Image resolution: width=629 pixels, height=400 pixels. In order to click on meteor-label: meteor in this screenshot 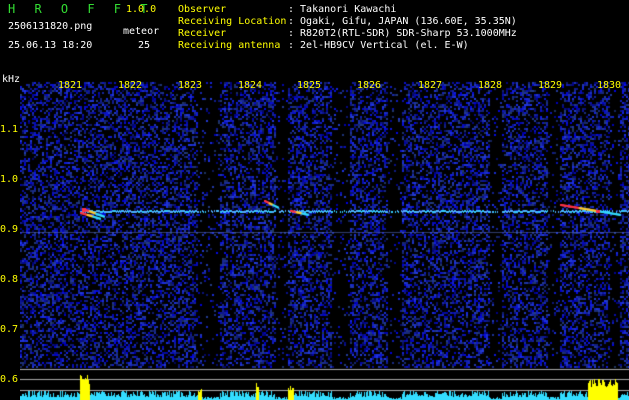, I will do `click(141, 31)`.